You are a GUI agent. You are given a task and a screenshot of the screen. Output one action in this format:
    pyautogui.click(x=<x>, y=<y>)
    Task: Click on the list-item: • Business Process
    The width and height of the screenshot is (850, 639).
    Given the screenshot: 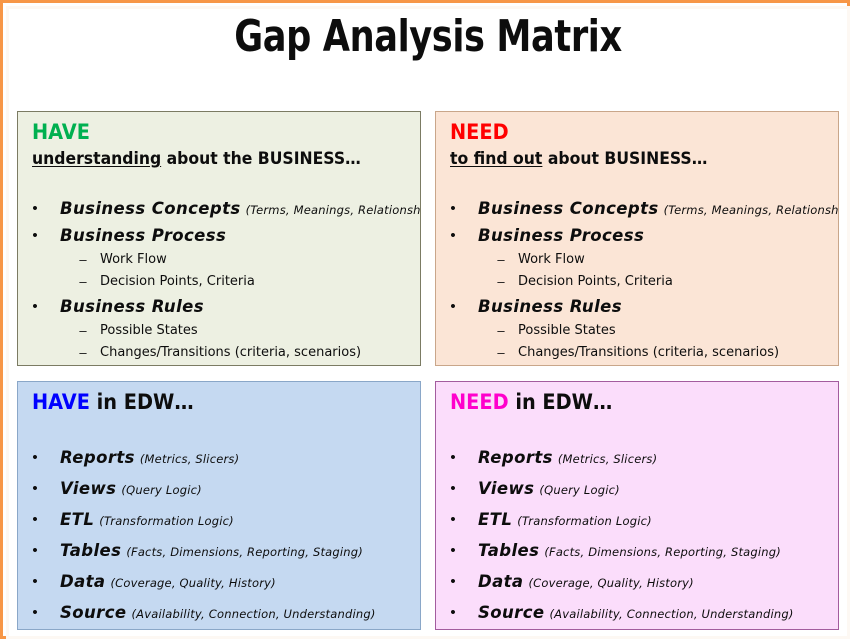 What is the action you would take?
    pyautogui.click(x=219, y=235)
    